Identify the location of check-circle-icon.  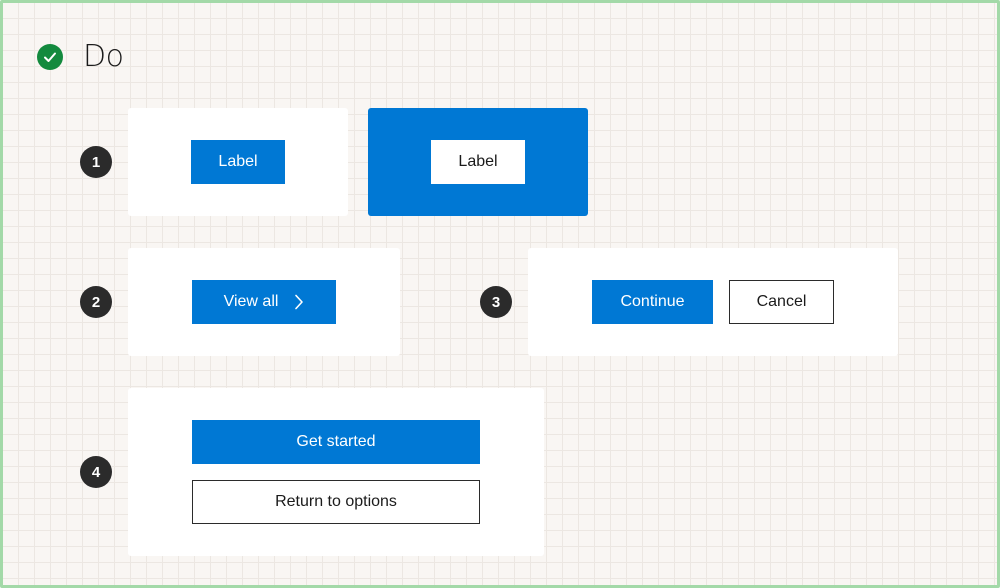
(50, 56).